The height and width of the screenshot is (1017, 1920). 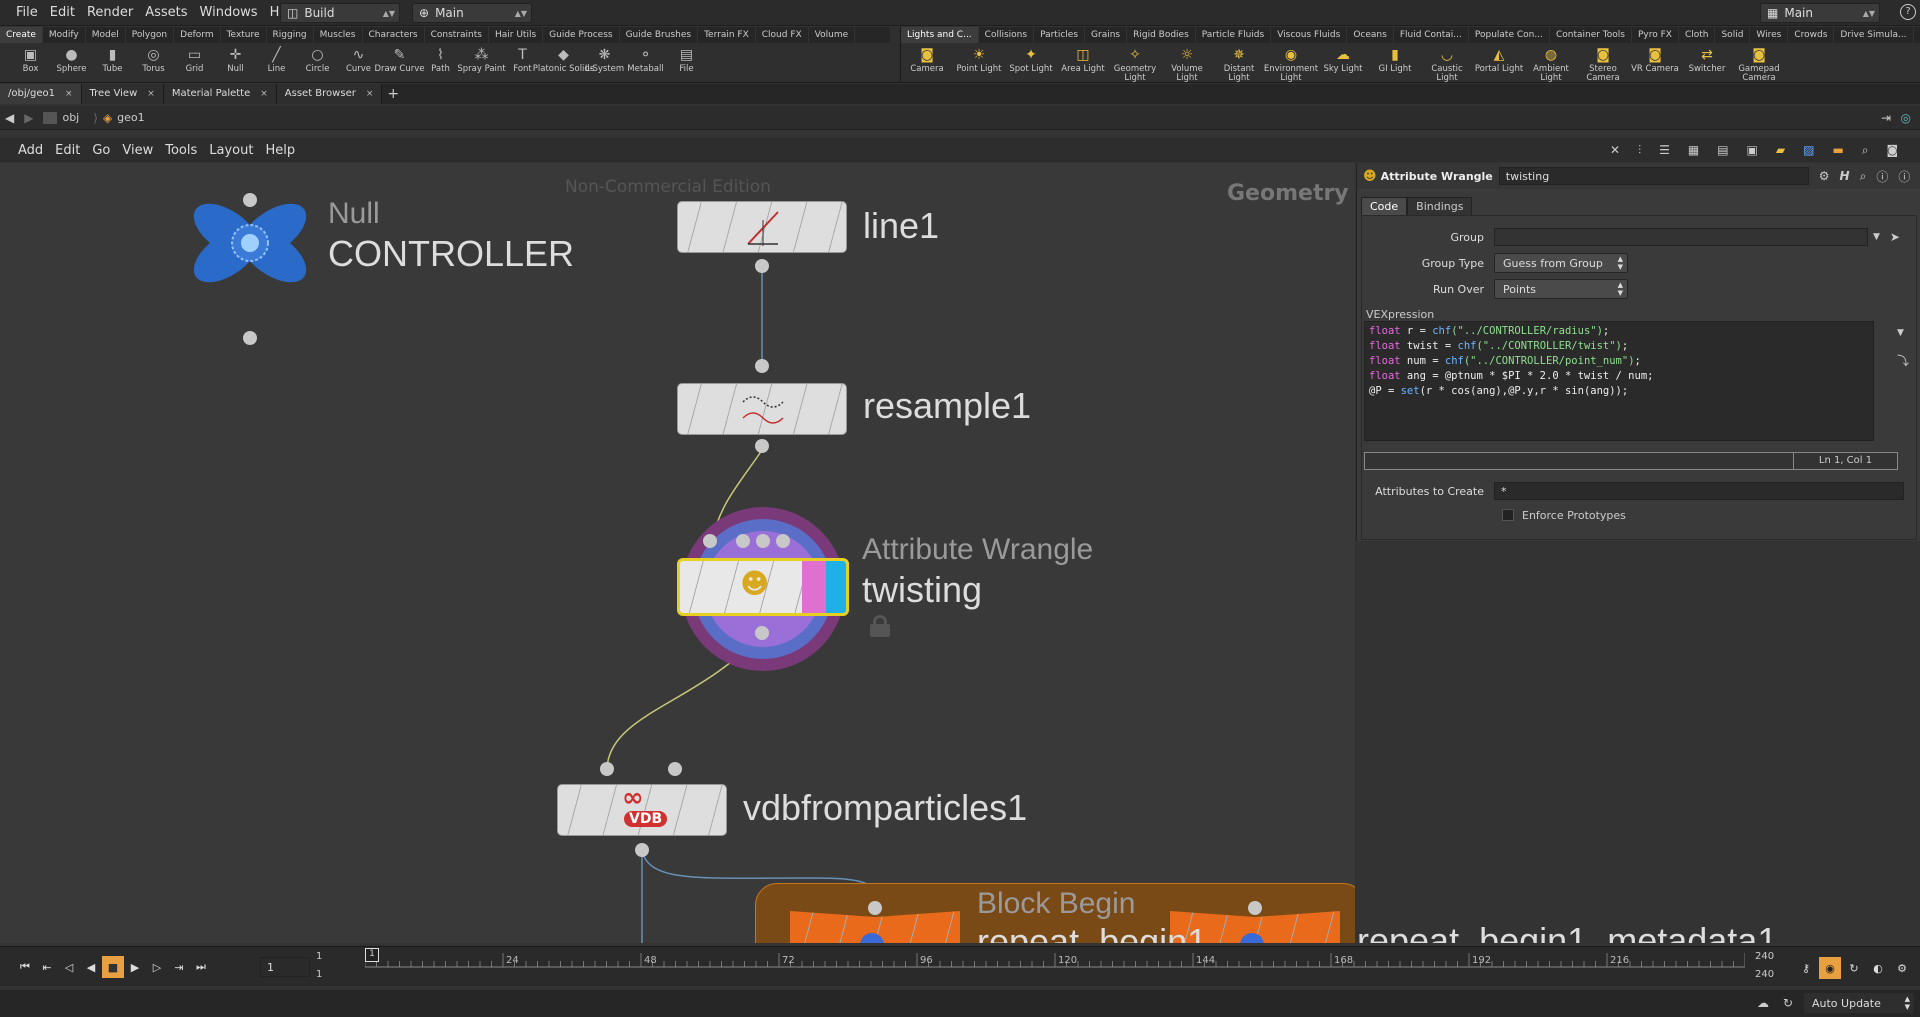 What do you see at coordinates (27, 12) in the screenshot?
I see `menu-file: File` at bounding box center [27, 12].